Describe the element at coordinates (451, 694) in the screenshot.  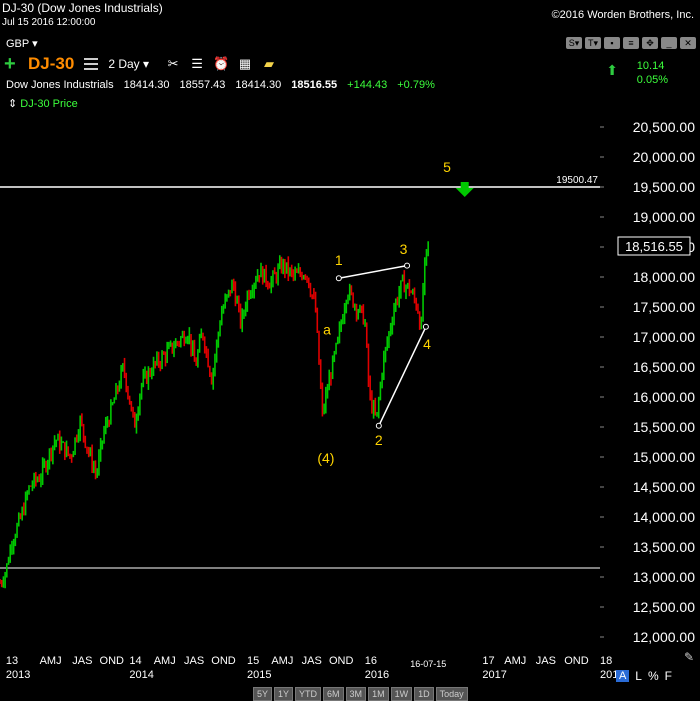
I see `range-button-today: Today` at that location.